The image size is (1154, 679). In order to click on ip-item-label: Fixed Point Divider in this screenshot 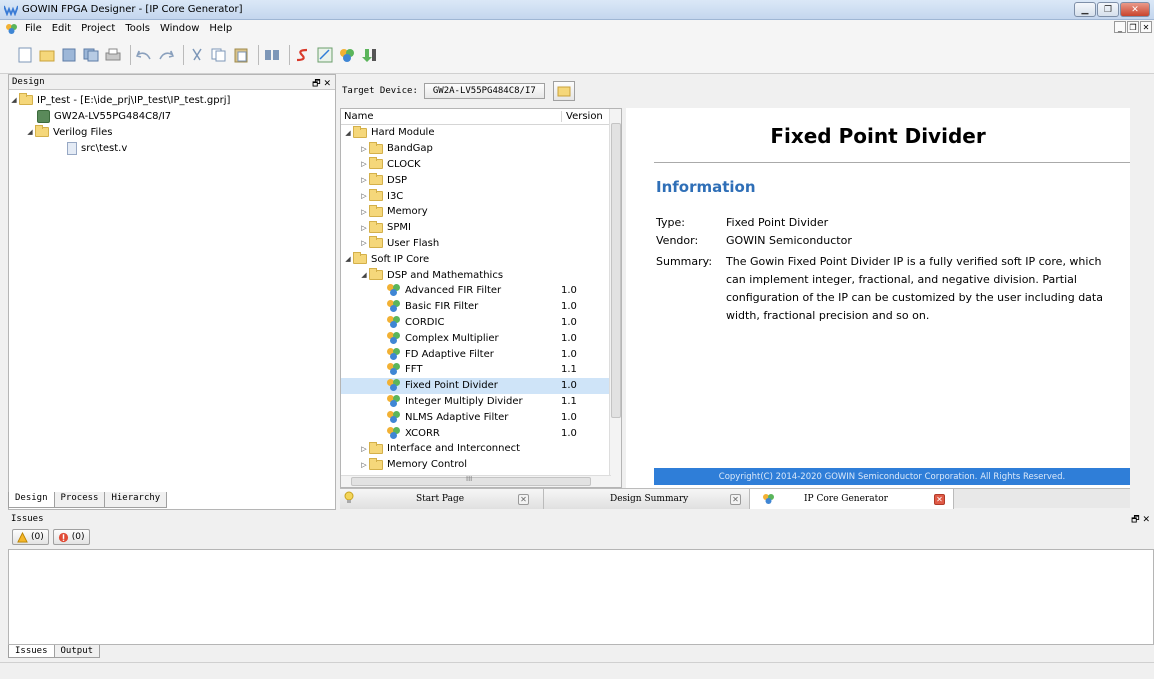, I will do `click(451, 386)`.